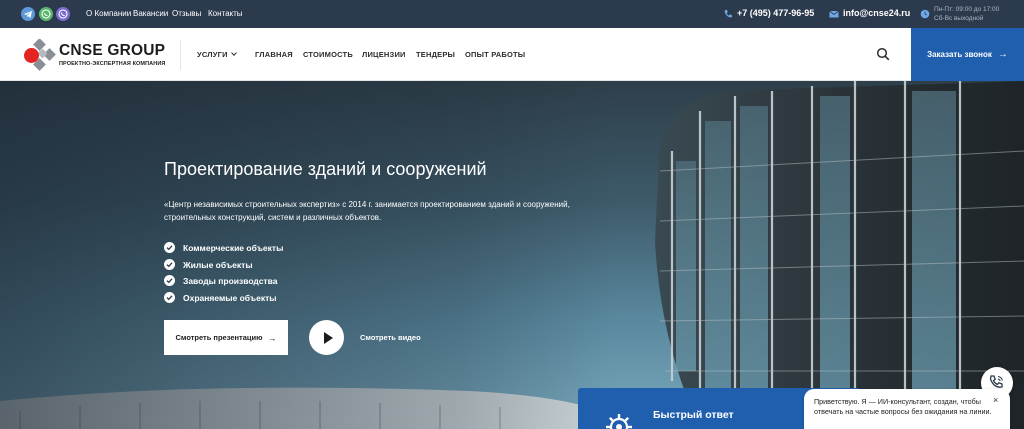  I want to click on topbar-link-about: О Компании, so click(108, 13).